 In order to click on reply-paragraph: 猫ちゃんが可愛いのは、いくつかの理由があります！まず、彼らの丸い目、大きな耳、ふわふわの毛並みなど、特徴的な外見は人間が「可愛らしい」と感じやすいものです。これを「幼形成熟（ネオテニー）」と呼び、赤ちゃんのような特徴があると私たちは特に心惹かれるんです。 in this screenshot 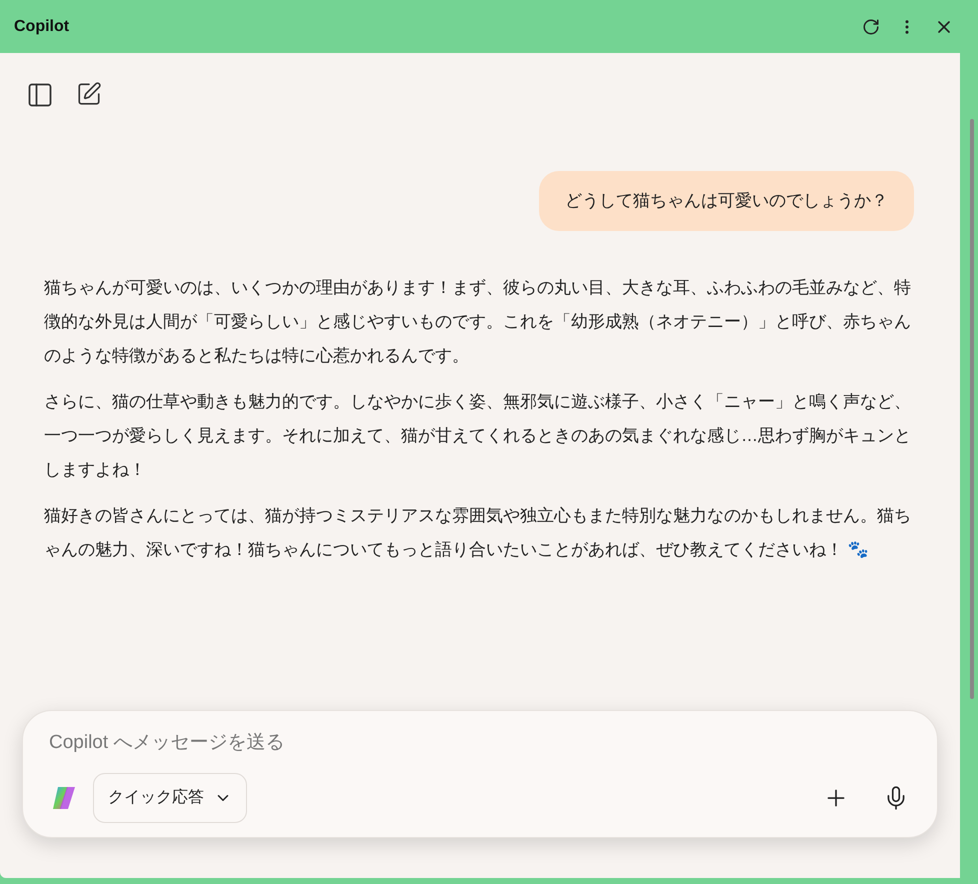, I will do `click(478, 321)`.